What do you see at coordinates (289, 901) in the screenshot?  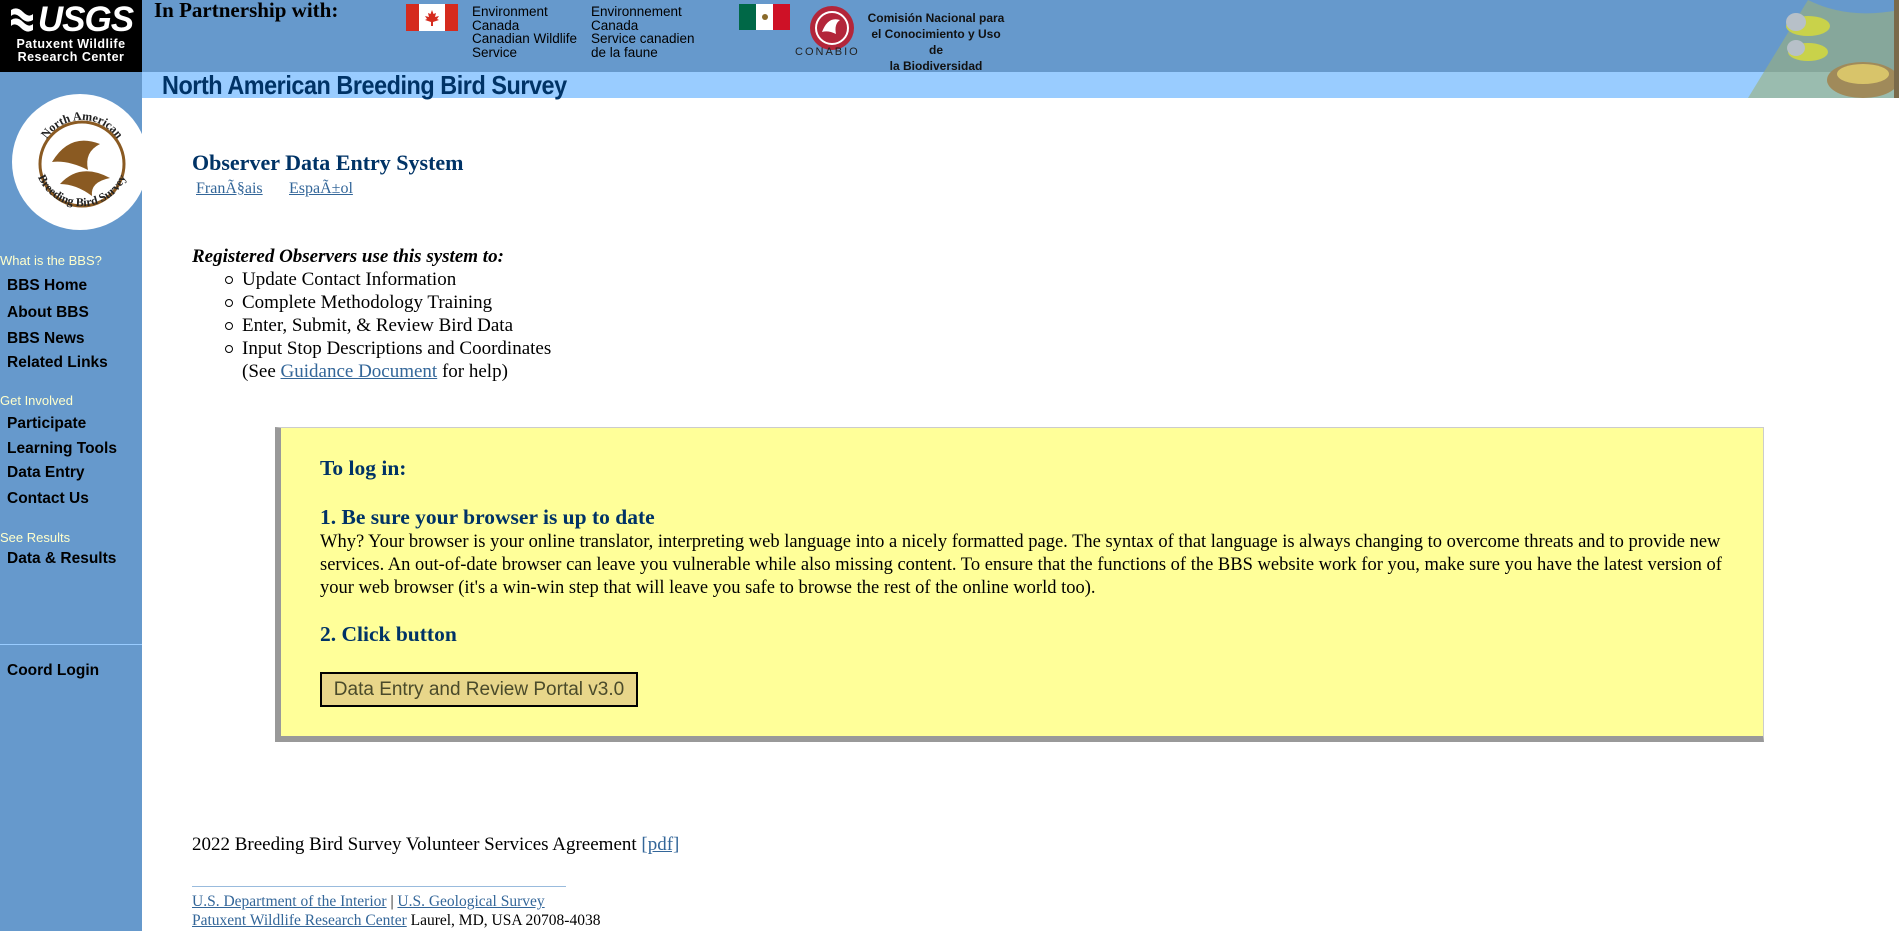 I see `doi-link: U.S. Department of the Interior` at bounding box center [289, 901].